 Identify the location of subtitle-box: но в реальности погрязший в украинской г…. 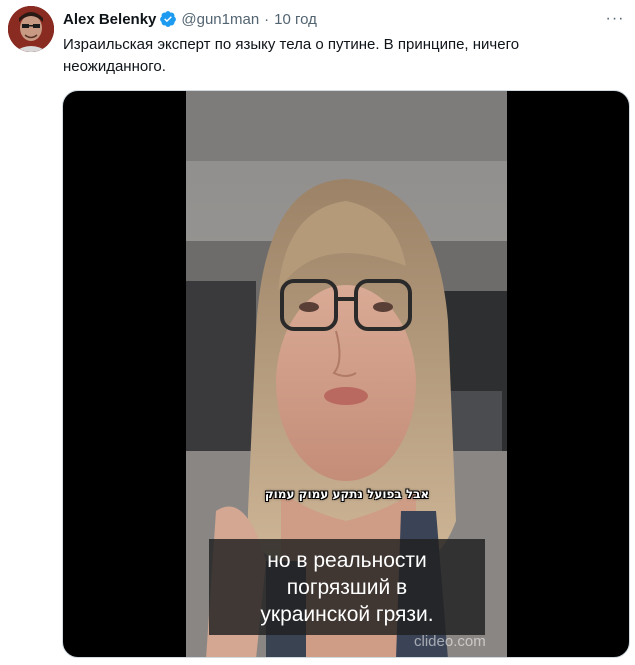
(347, 587).